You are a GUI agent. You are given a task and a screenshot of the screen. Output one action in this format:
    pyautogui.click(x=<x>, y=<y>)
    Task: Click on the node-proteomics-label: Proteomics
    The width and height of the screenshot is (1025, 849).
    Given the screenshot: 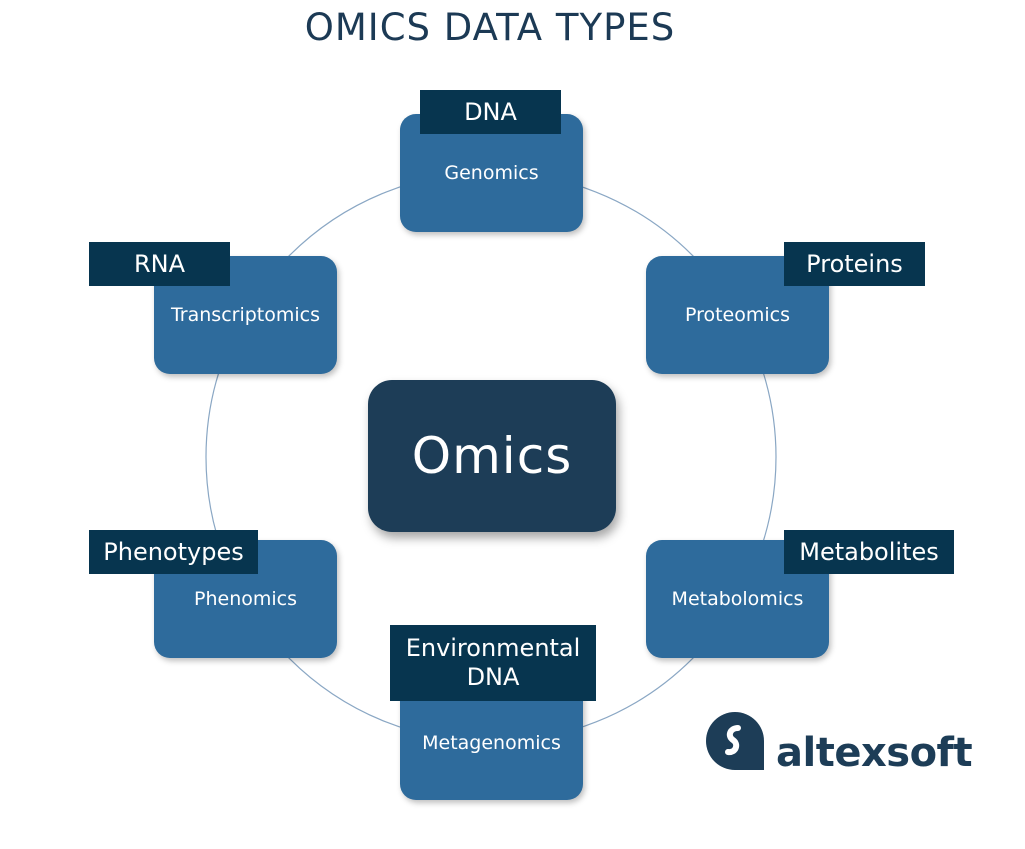 What is the action you would take?
    pyautogui.click(x=737, y=315)
    